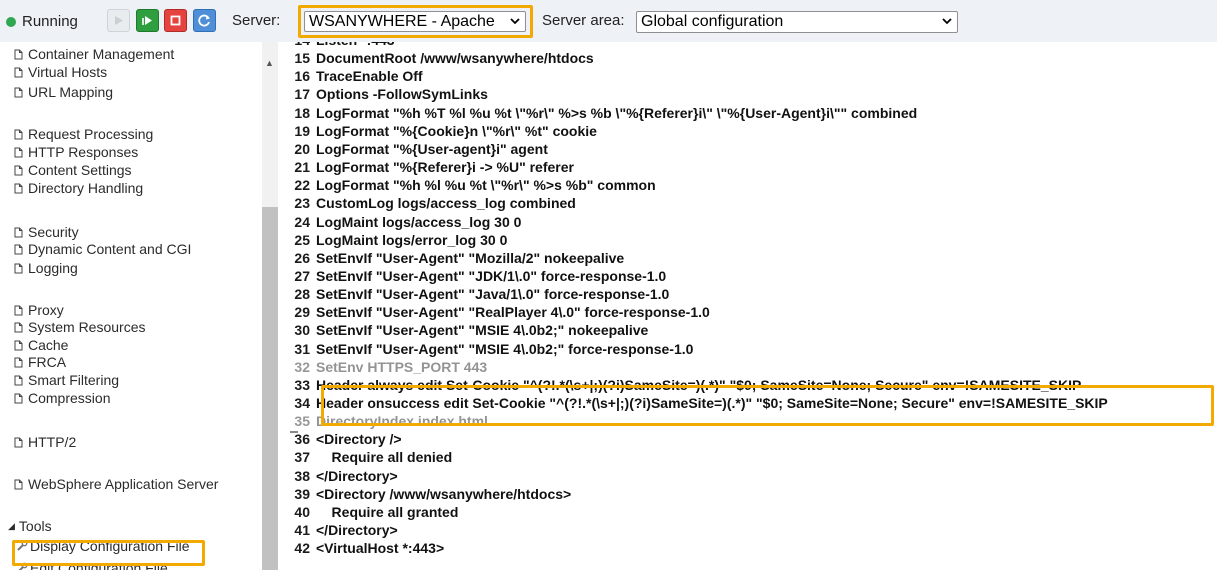 This screenshot has height=570, width=1217. Describe the element at coordinates (368, 513) in the screenshot. I see `code-line: 40 Require all granted` at that location.